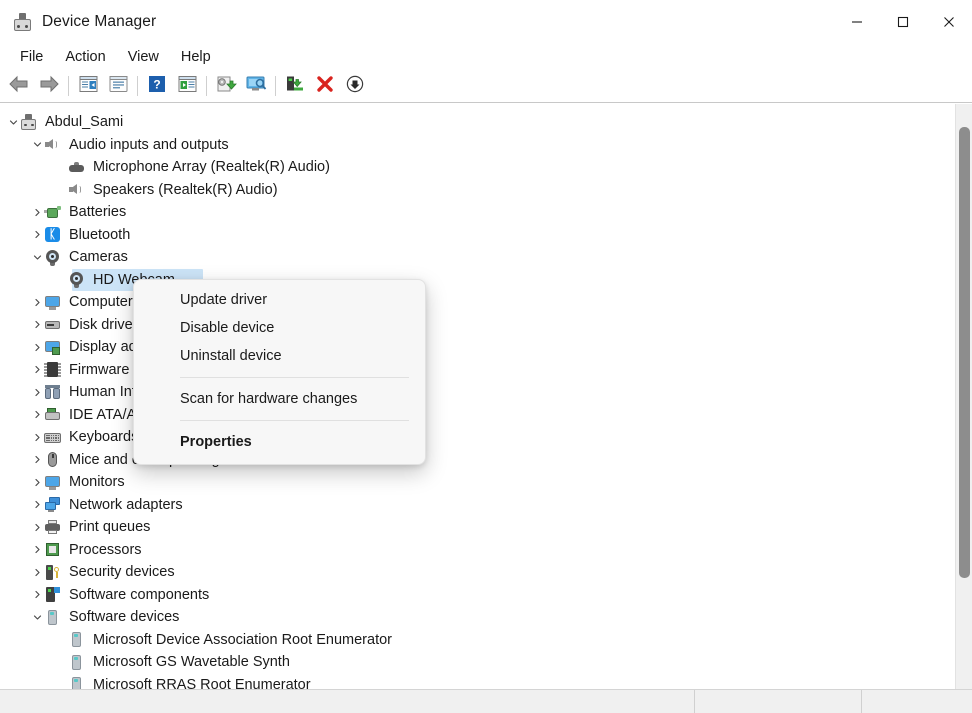  Describe the element at coordinates (143, 57) in the screenshot. I see `menu-view: View` at that location.